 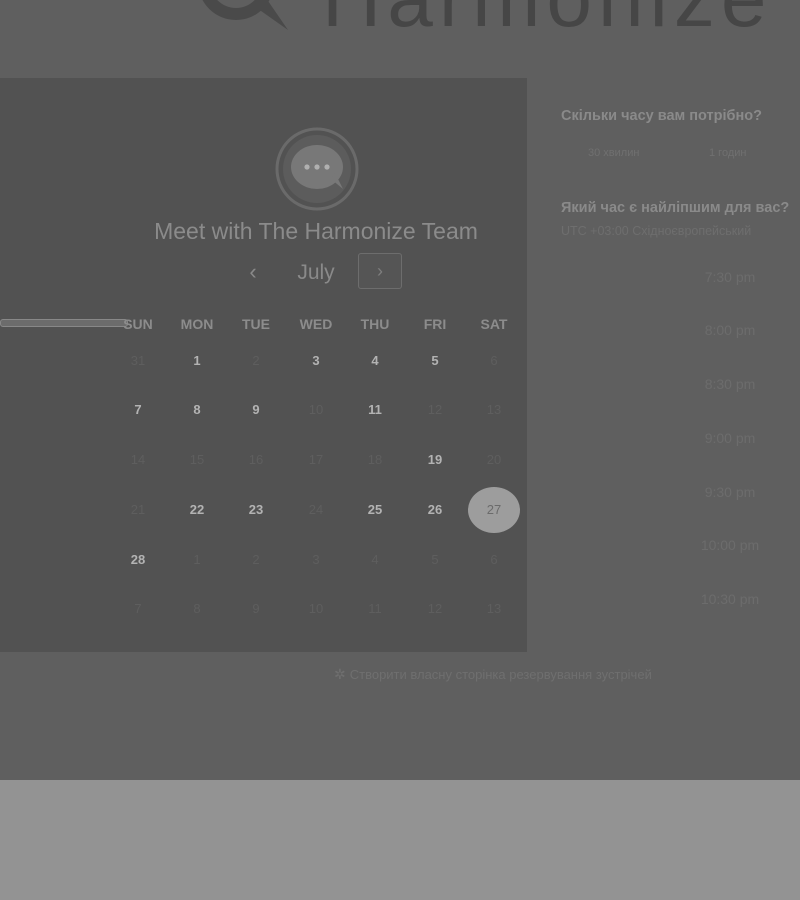 What do you see at coordinates (256, 459) in the screenshot?
I see `calendar-day: 16` at bounding box center [256, 459].